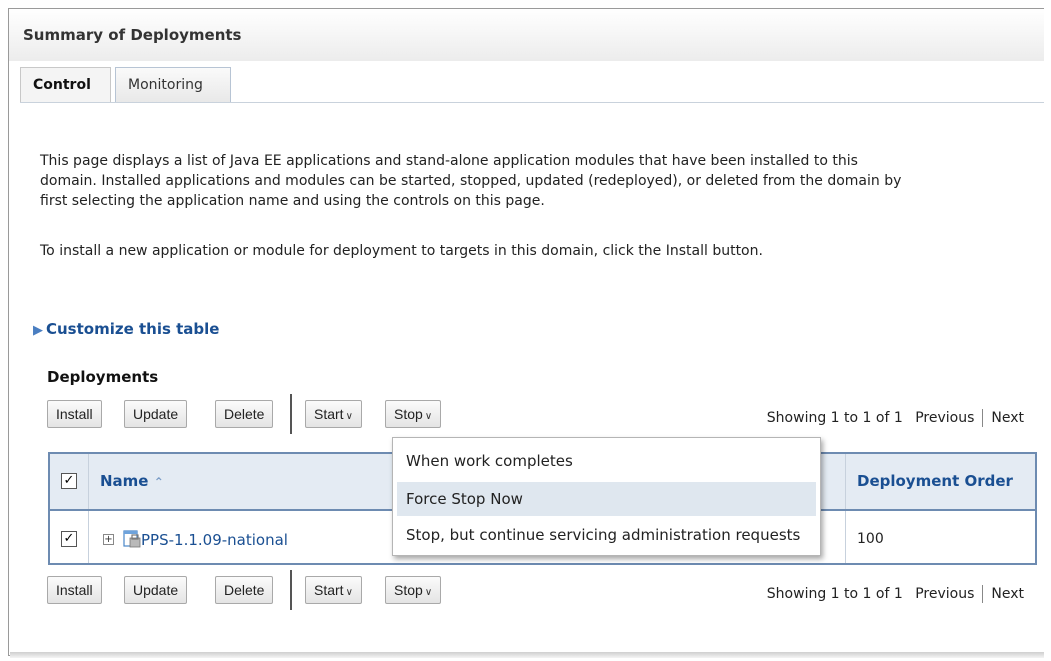 The width and height of the screenshot is (1051, 661). Describe the element at coordinates (935, 481) in the screenshot. I see `column-header-deployment-order: Deployment Order` at that location.